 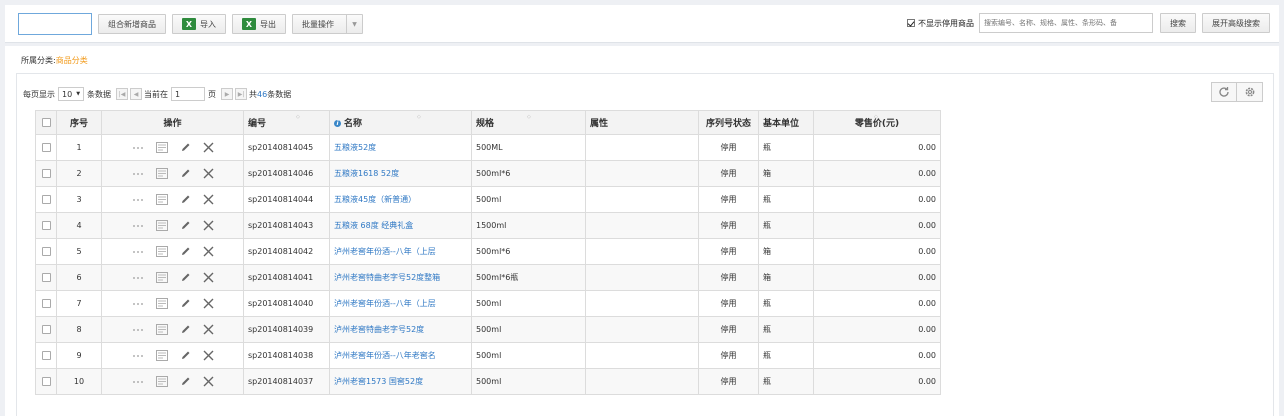 What do you see at coordinates (911, 23) in the screenshot?
I see `hide-disabled-checkbox` at bounding box center [911, 23].